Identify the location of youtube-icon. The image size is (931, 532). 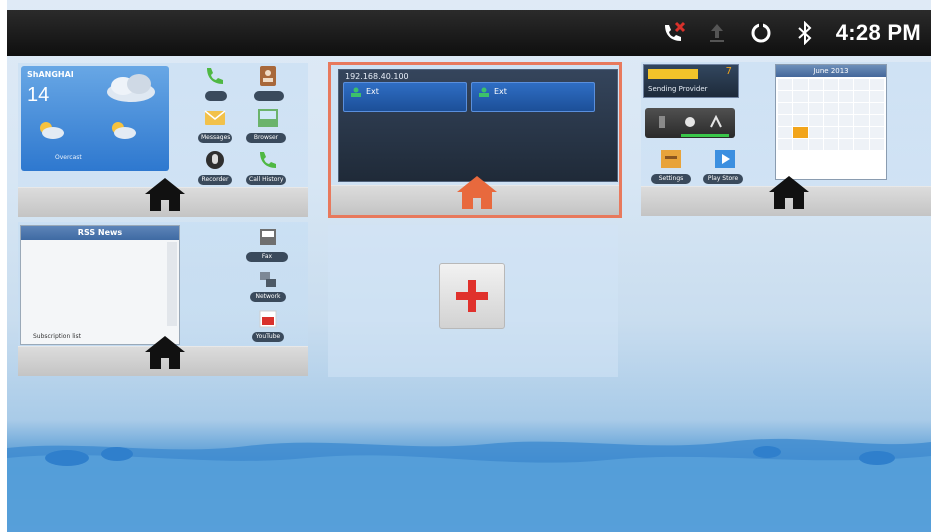
(268, 319).